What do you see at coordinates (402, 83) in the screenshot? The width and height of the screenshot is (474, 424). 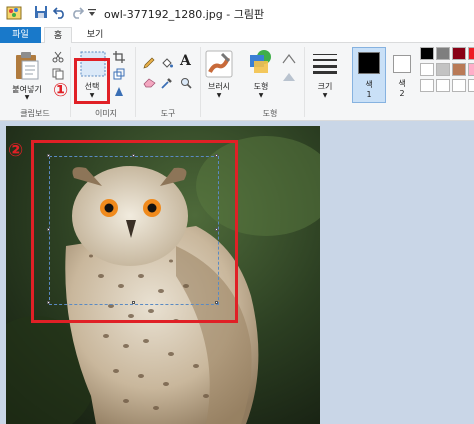 I see `color2-label-line1: 색` at bounding box center [402, 83].